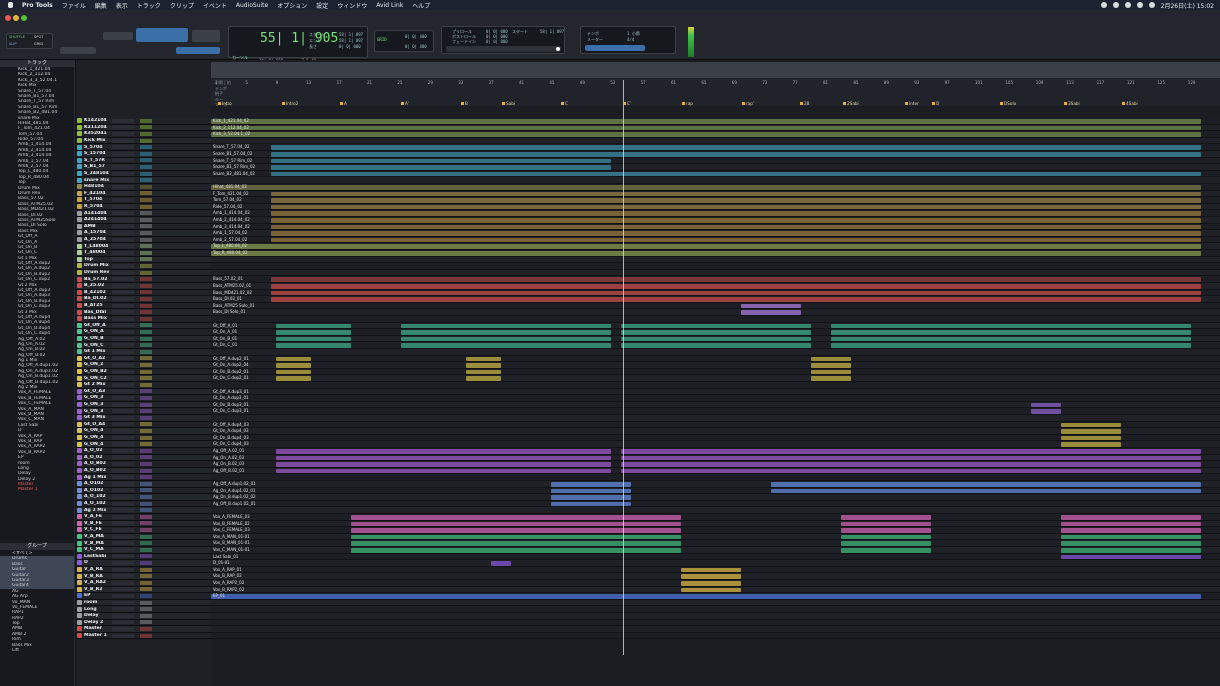 The width and height of the screenshot is (1220, 686). What do you see at coordinates (143, 616) in the screenshot?
I see `track-header-row: Delay` at bounding box center [143, 616].